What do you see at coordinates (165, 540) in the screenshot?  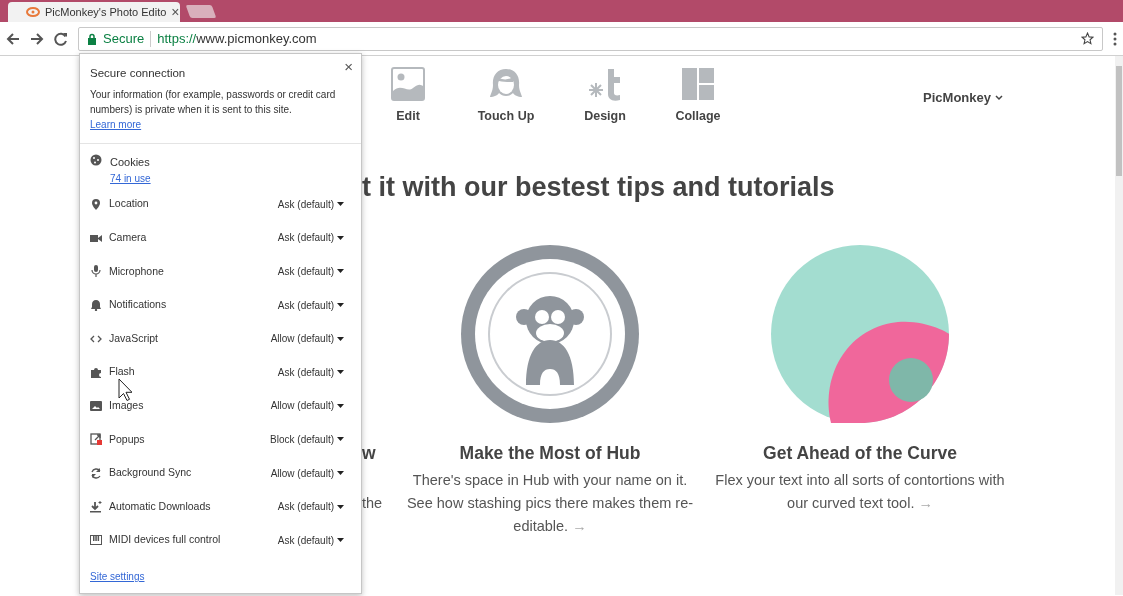 I see `permission-label: MIDI devices full control` at bounding box center [165, 540].